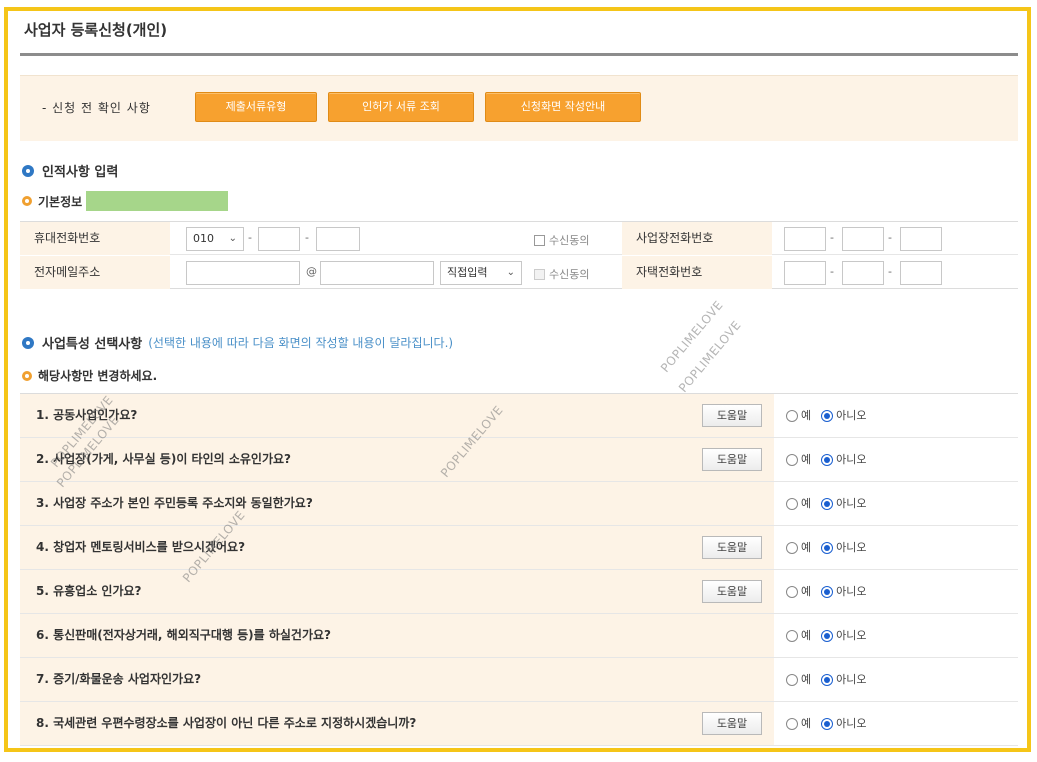  I want to click on email-domain-input, so click(377, 273).